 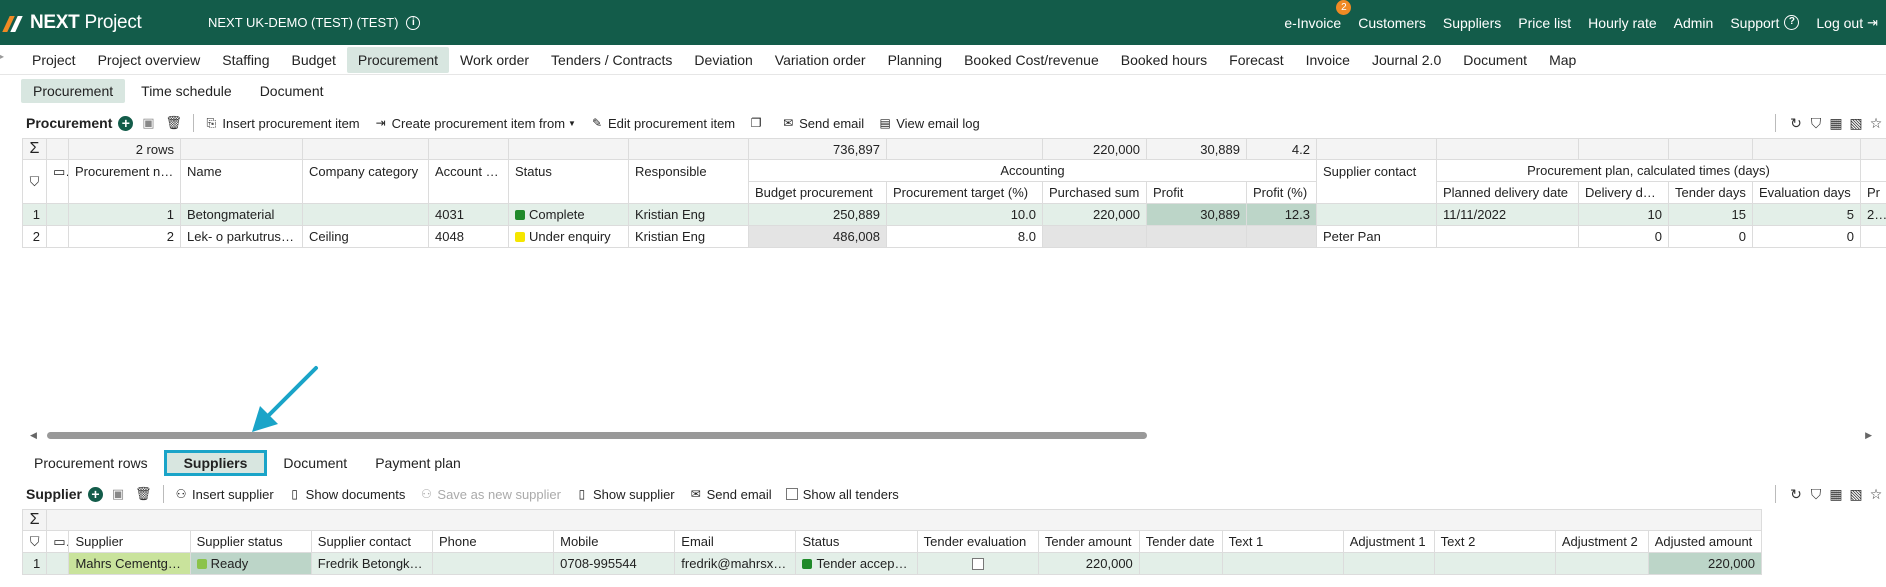 What do you see at coordinates (33, 435) in the screenshot?
I see `scroll-left-icon: ◀` at bounding box center [33, 435].